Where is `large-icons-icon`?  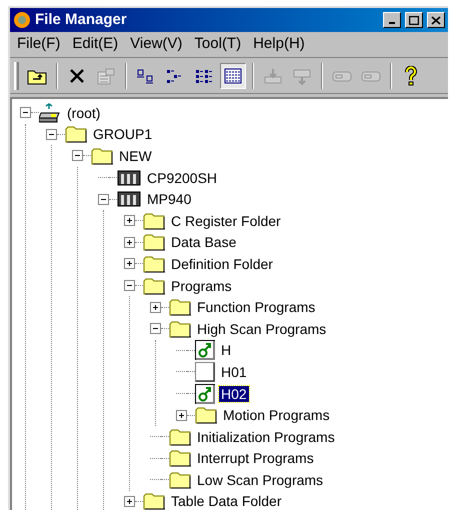 large-icons-icon is located at coordinates (146, 75).